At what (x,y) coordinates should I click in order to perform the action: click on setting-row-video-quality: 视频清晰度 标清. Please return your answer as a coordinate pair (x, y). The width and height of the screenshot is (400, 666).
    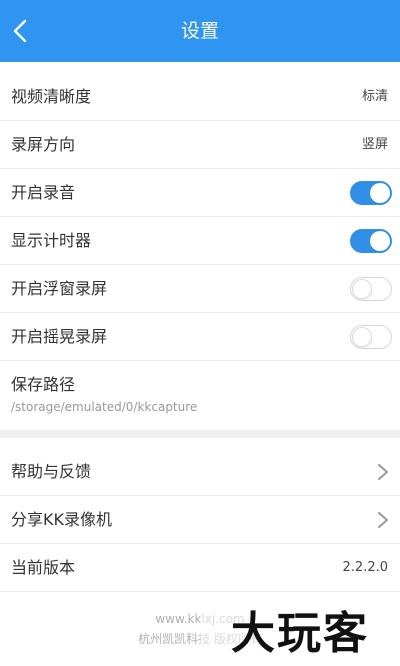
    Looking at the image, I should click on (200, 97).